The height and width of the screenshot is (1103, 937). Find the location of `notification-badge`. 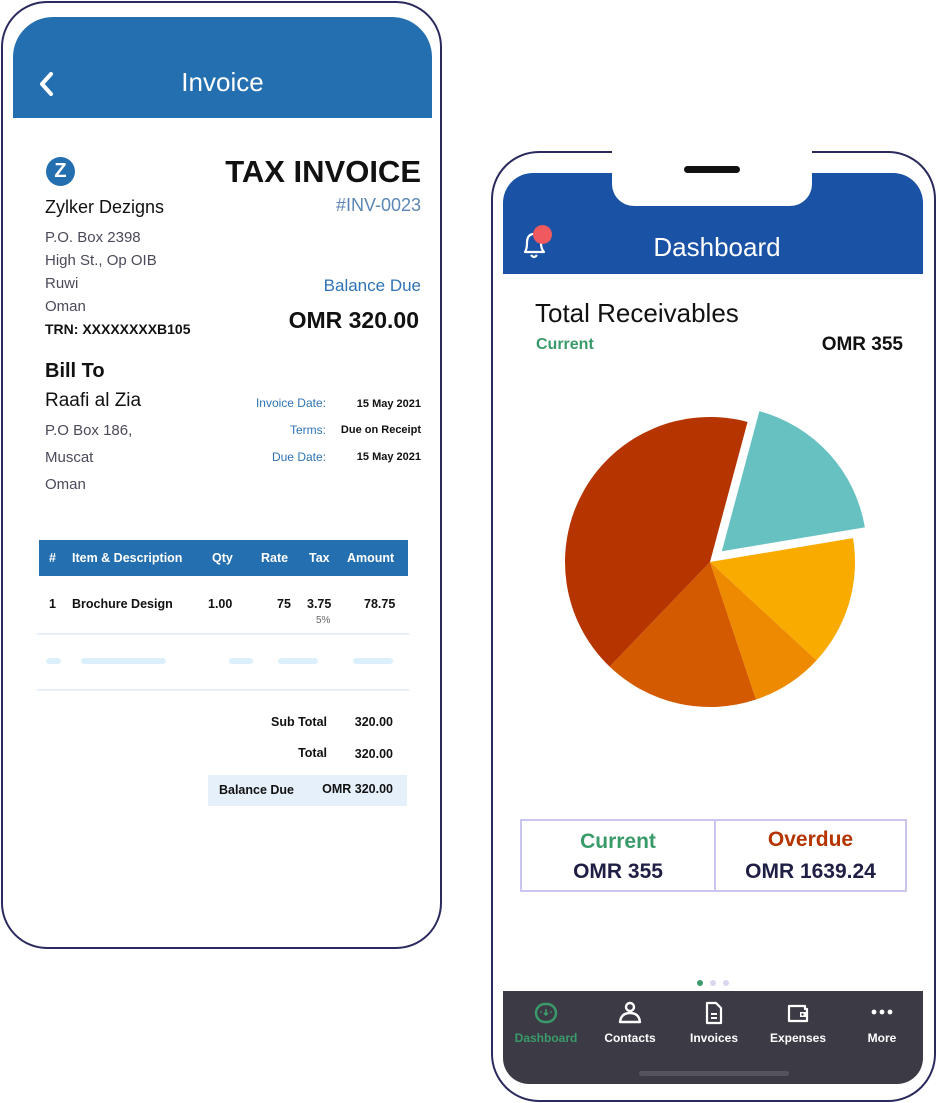

notification-badge is located at coordinates (542, 234).